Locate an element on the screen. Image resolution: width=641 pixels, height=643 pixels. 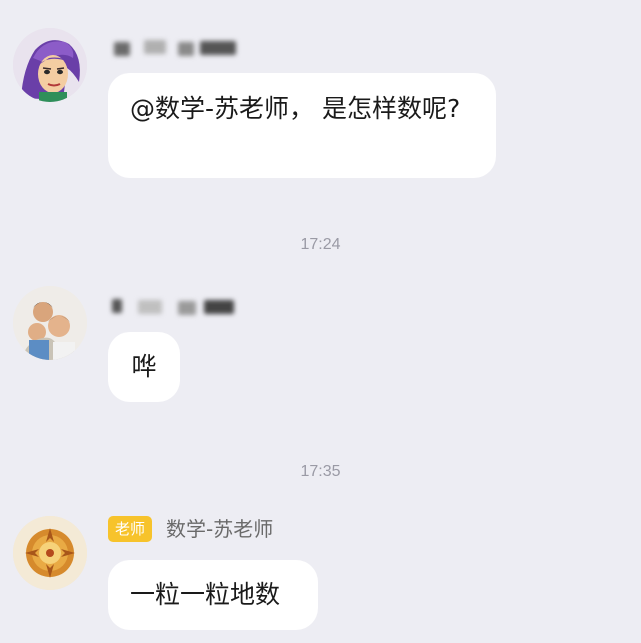
message-bubble: 哗 is located at coordinates (144, 367).